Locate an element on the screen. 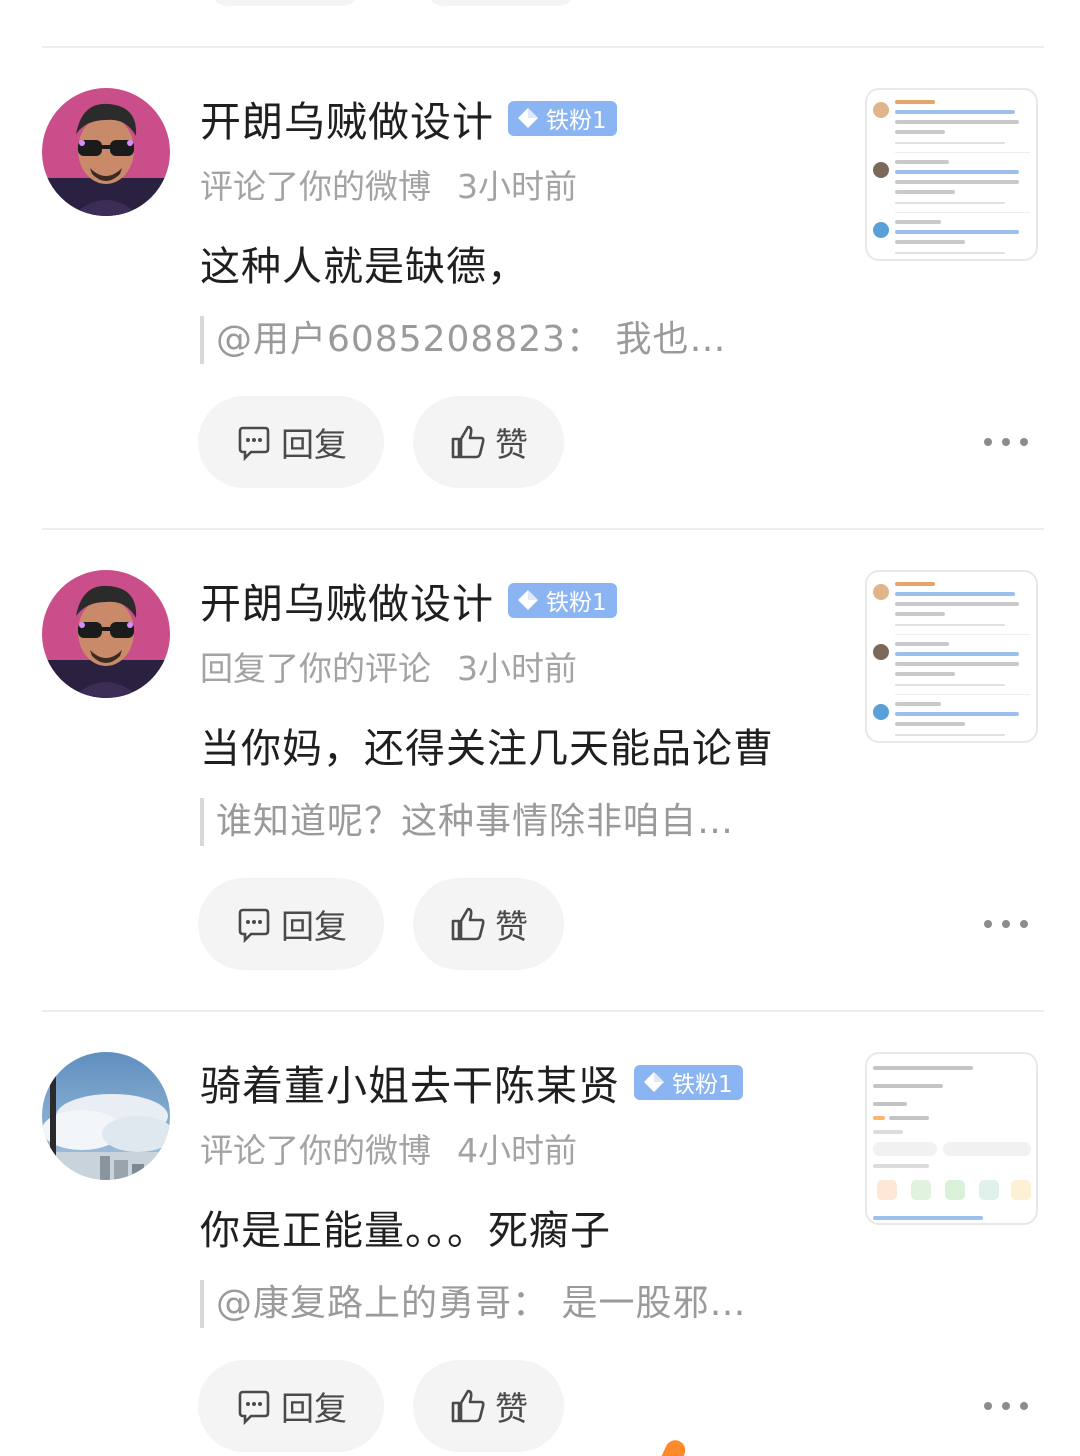  meta-row: 评论了你的微博 4小时前 is located at coordinates (388, 1148).